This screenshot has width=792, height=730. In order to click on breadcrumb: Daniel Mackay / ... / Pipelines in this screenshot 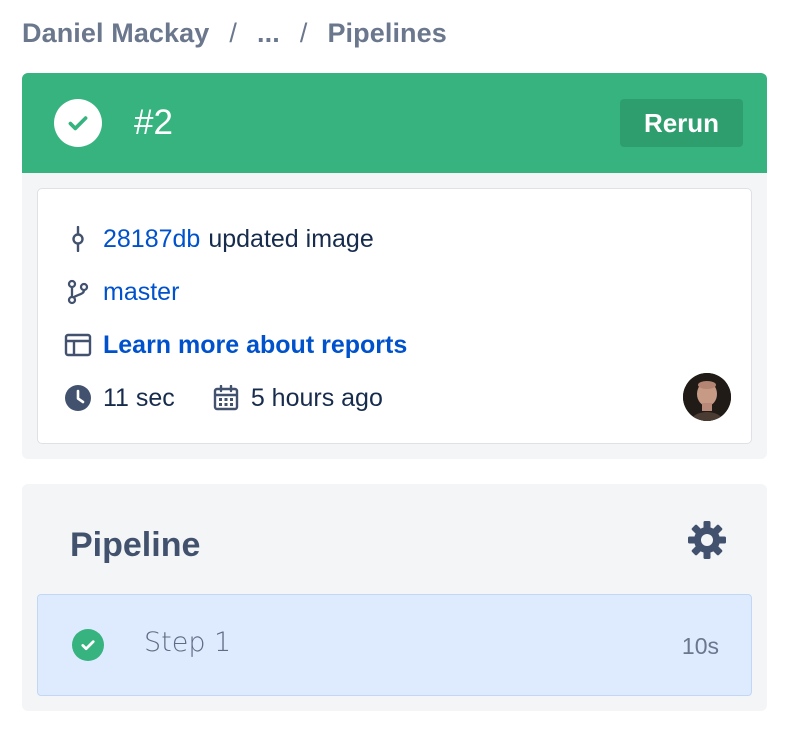, I will do `click(234, 33)`.